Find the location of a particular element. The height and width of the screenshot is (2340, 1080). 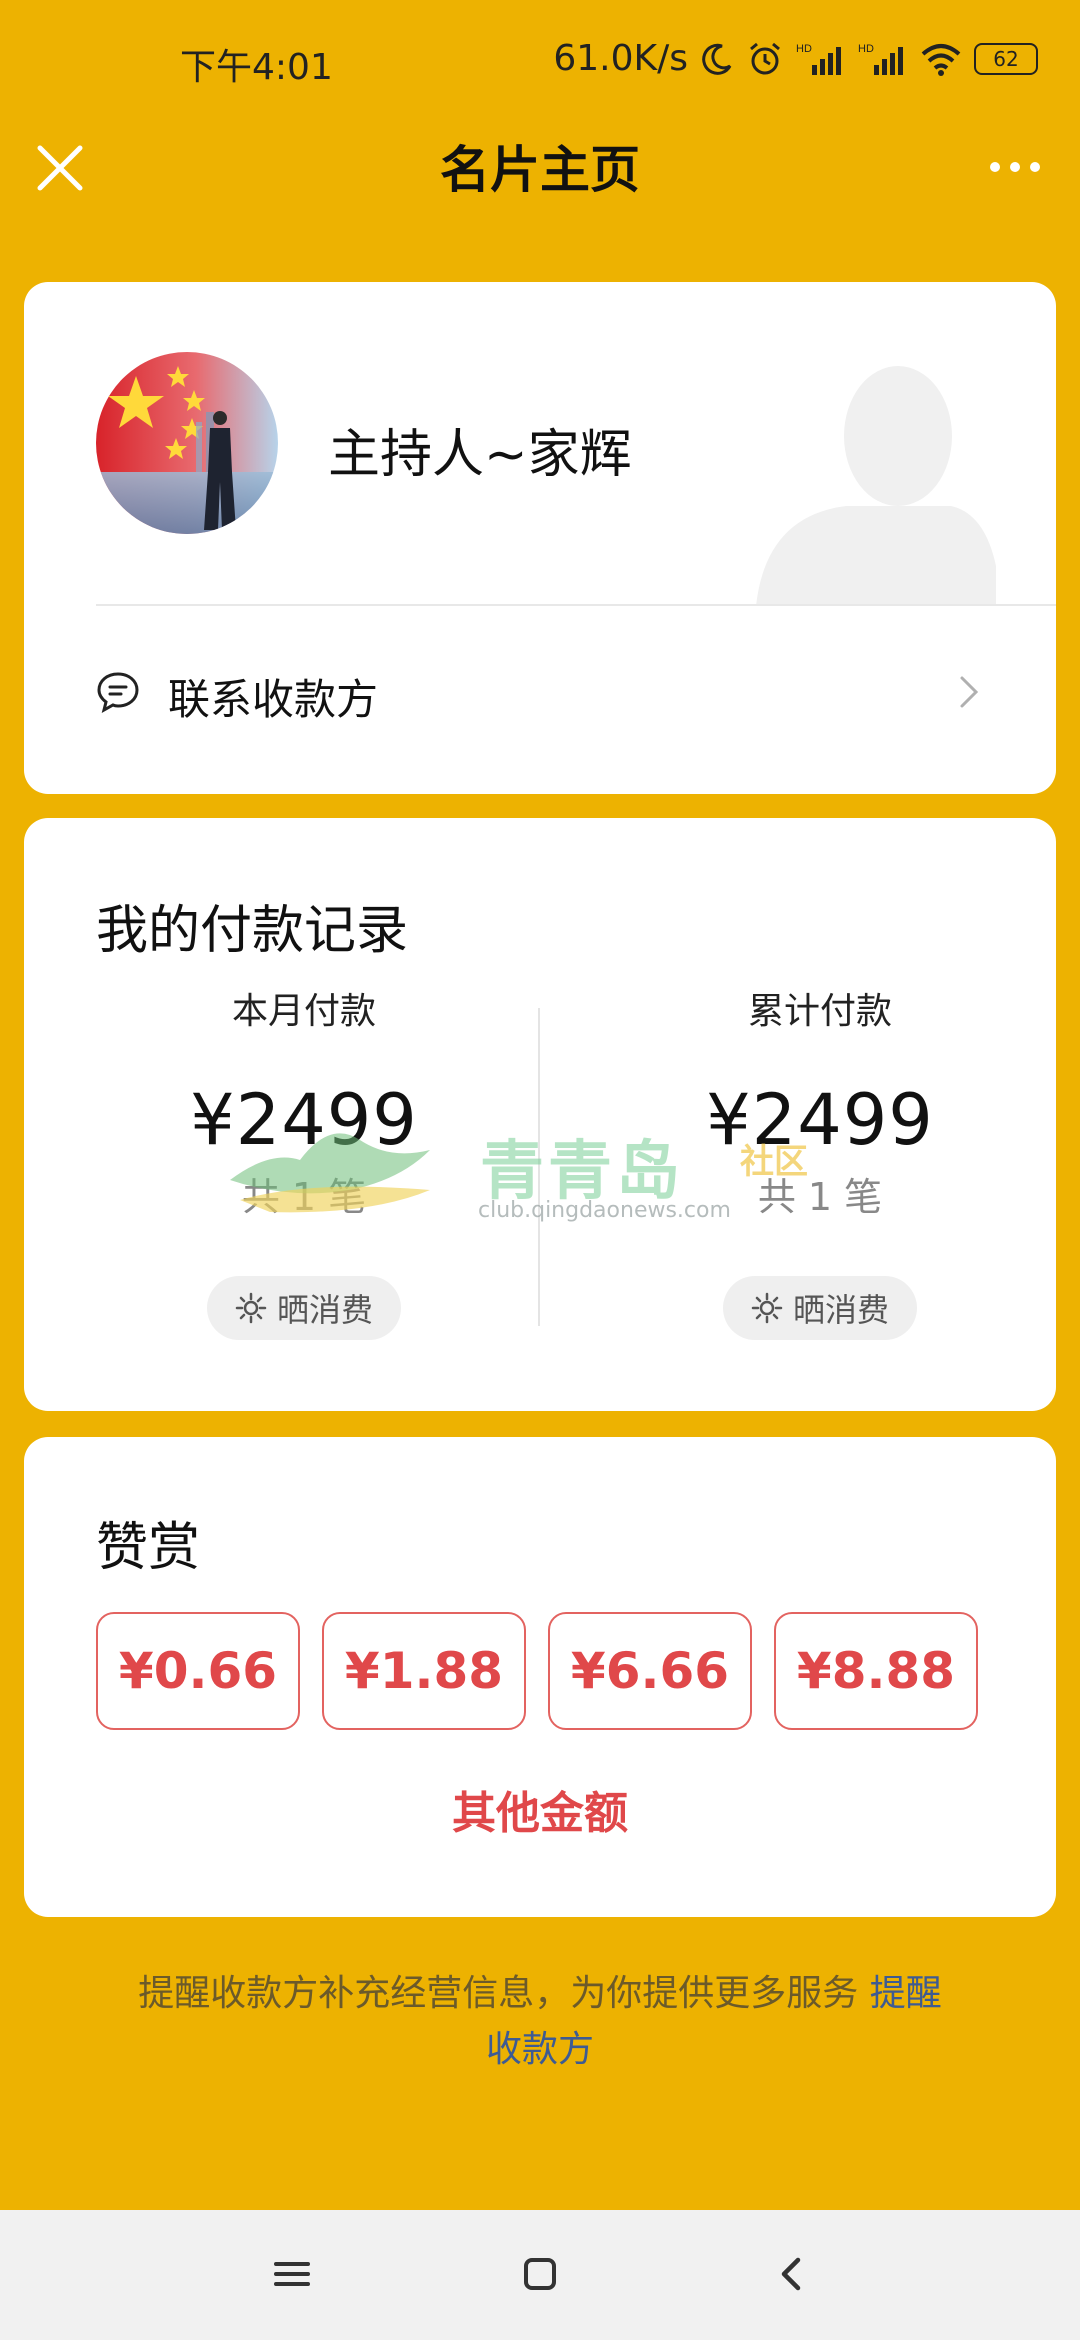

status-icons: 61.0K/s HD HD 62 is located at coordinates (795, 58).